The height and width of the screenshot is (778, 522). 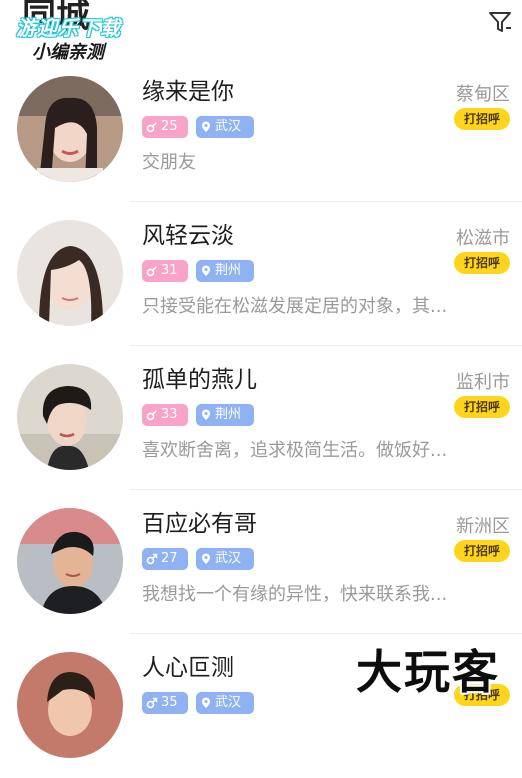 I want to click on age-value: 25, so click(x=169, y=126).